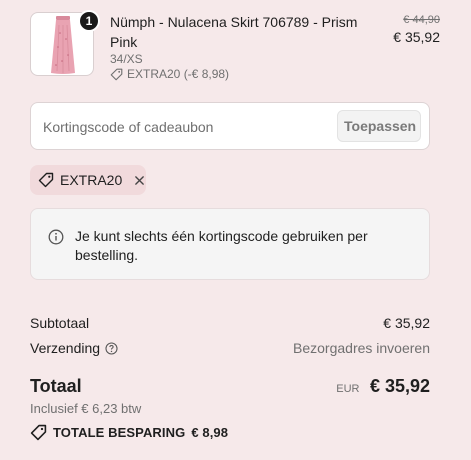  I want to click on applied-code-label: EXTRA20, so click(91, 180).